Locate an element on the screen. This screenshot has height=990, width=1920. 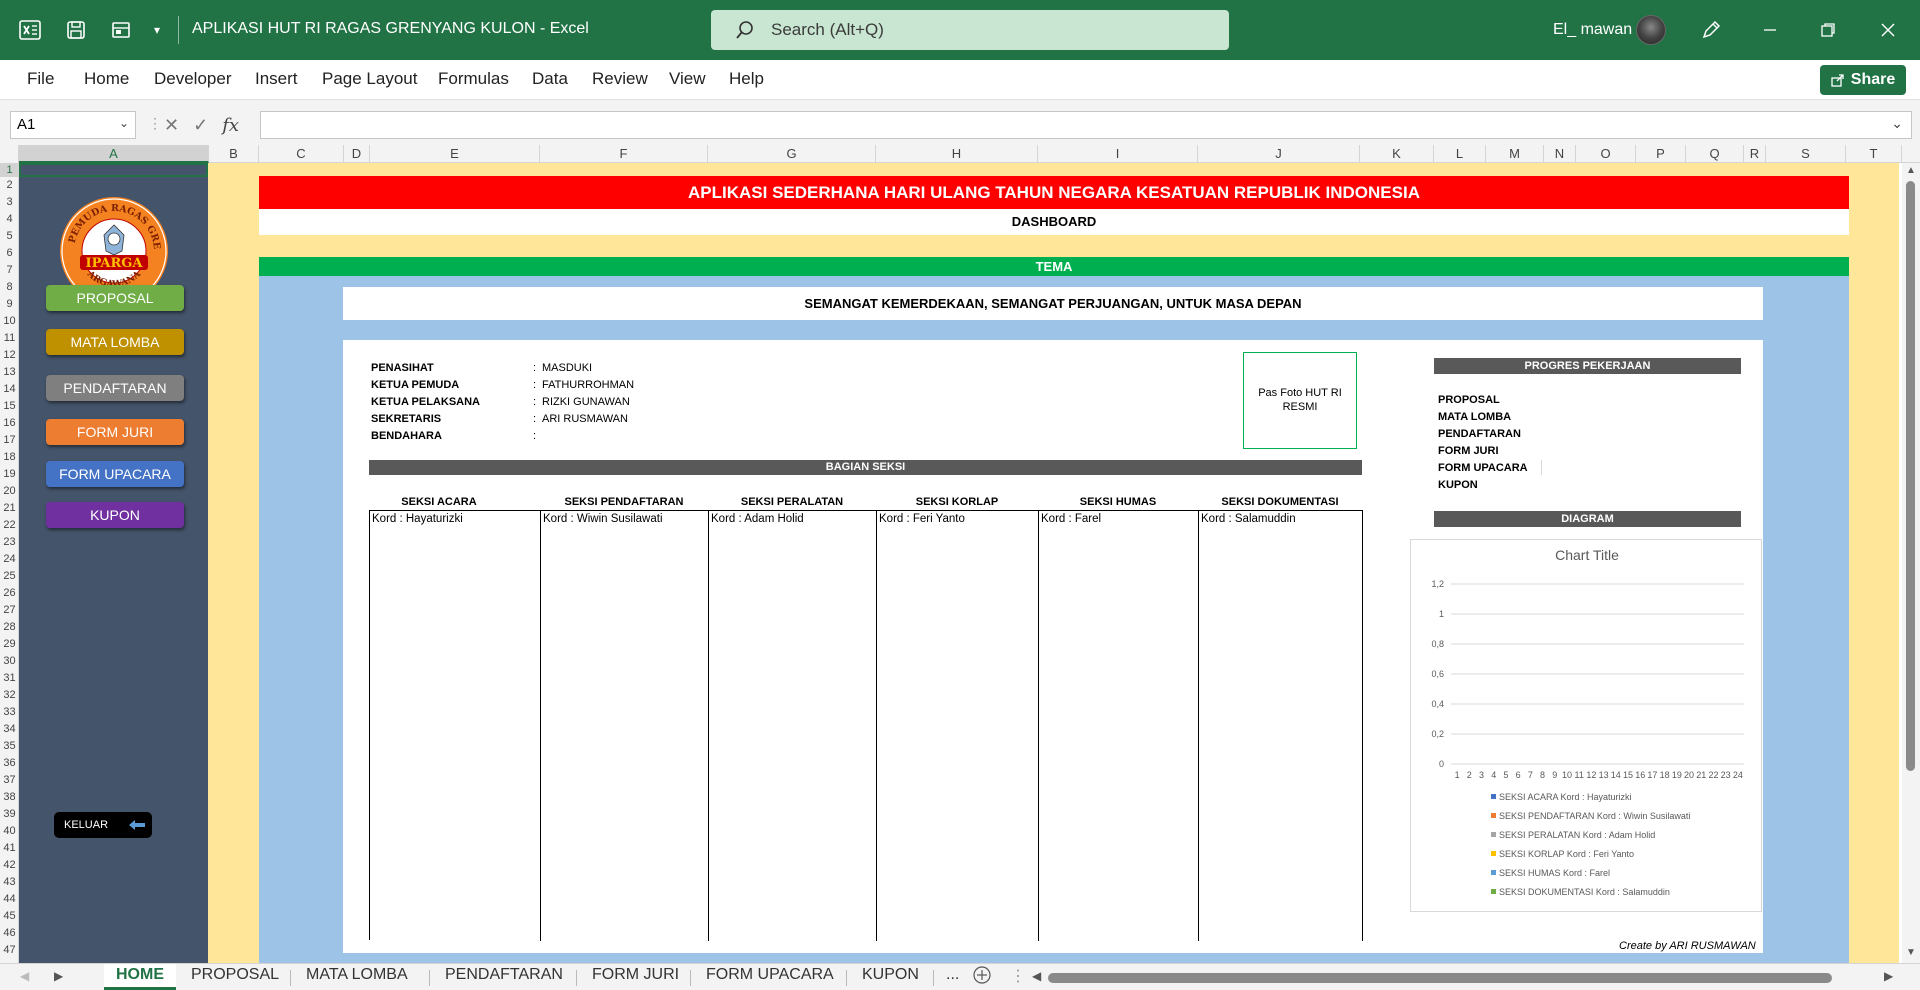
row-header: 16 is located at coordinates (9, 423).